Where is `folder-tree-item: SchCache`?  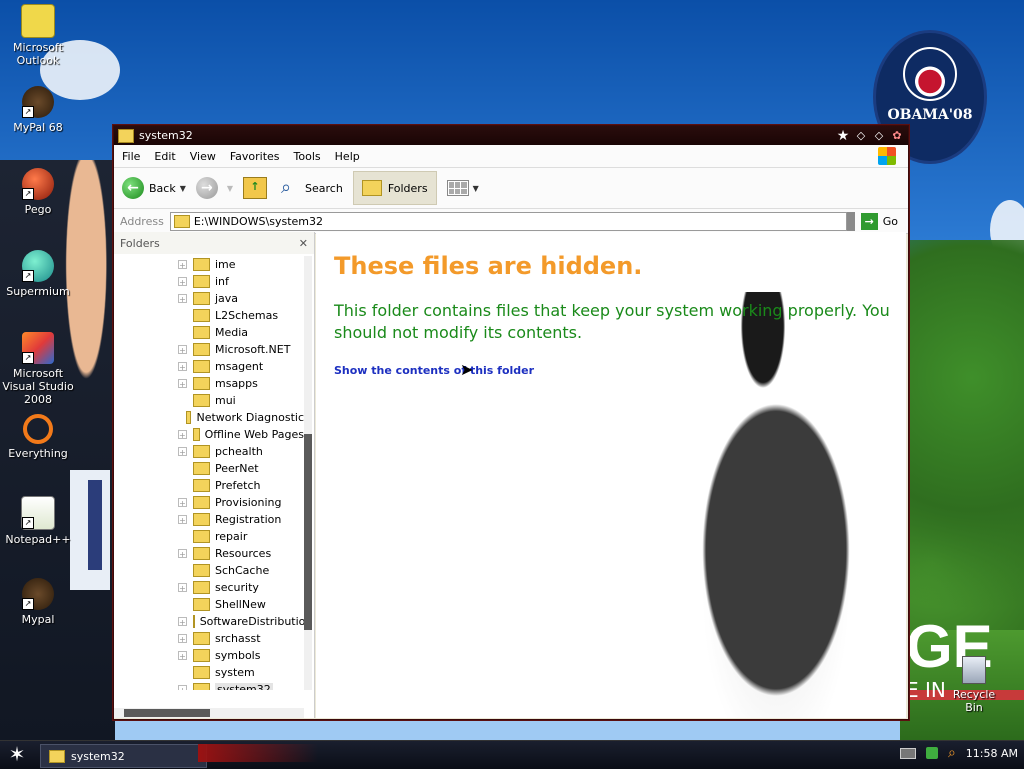
folder-tree-item: SchCache is located at coordinates (209, 570).